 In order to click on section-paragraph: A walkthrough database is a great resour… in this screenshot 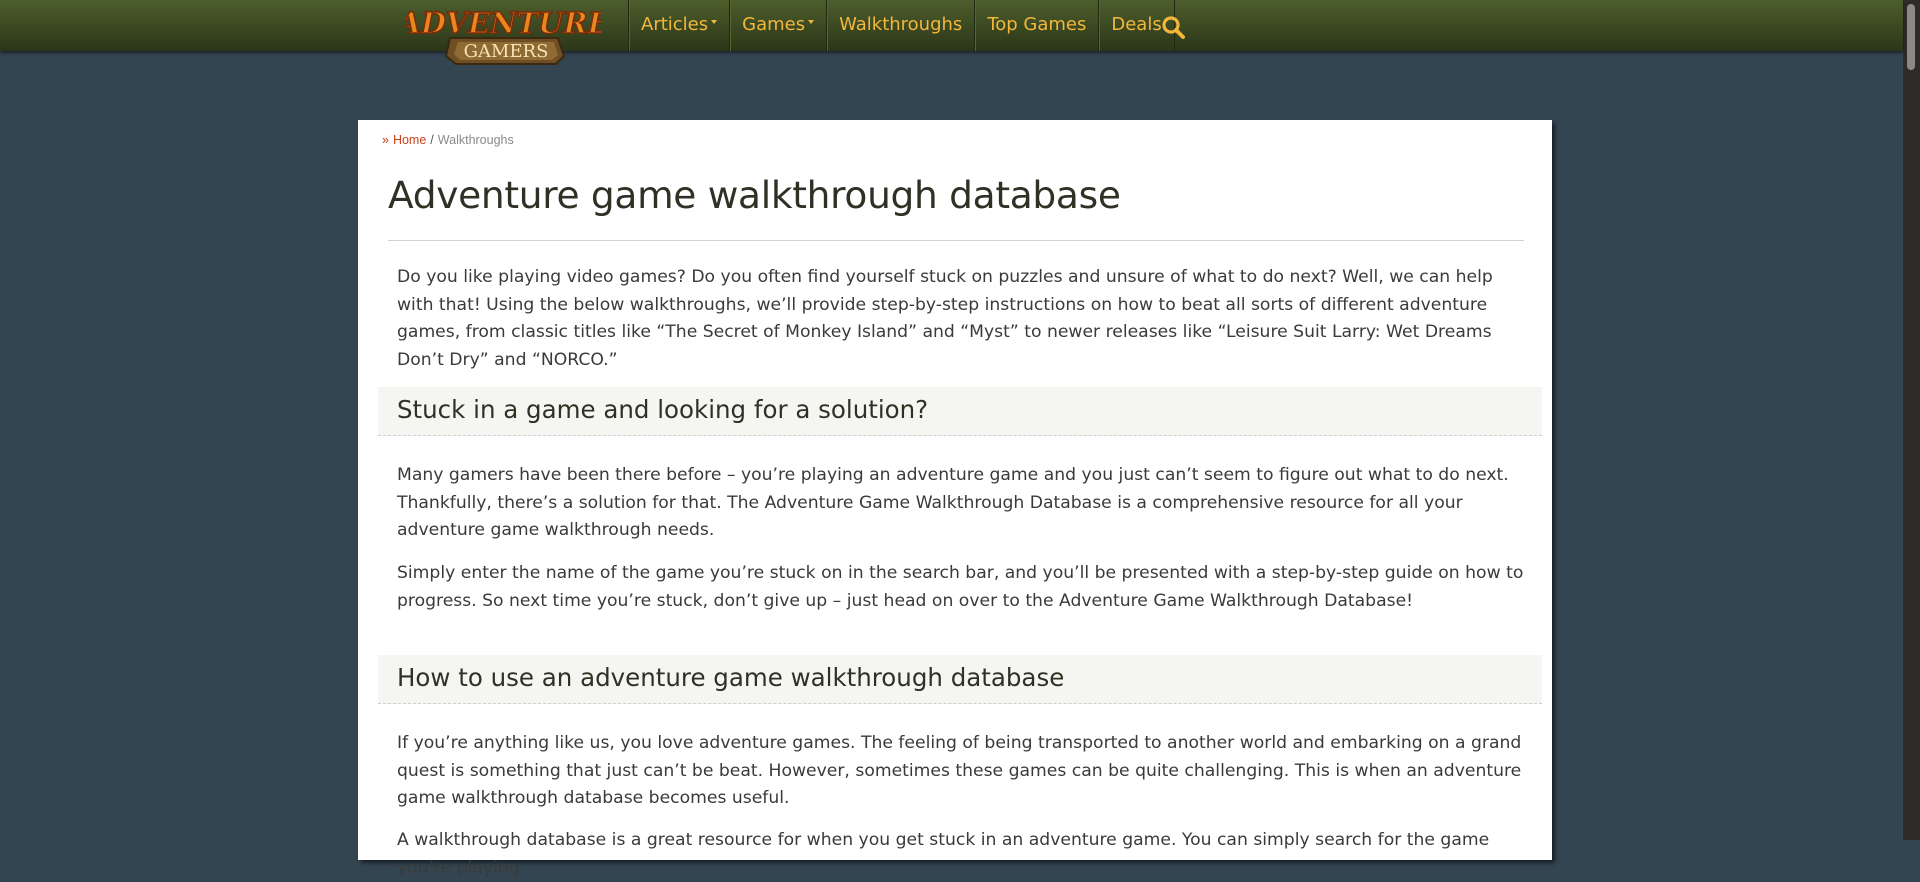, I will do `click(943, 854)`.